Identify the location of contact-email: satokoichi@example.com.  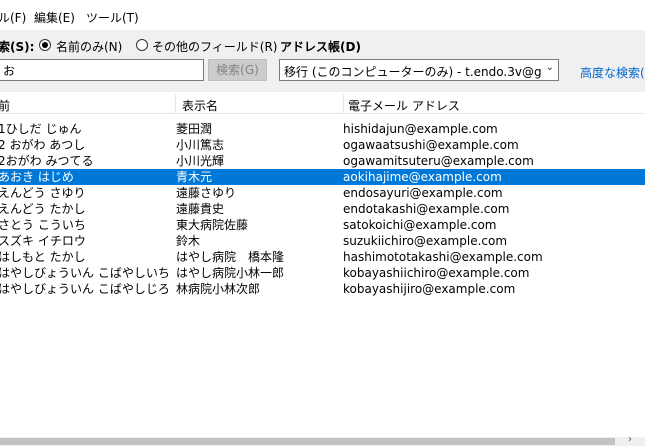
(420, 225).